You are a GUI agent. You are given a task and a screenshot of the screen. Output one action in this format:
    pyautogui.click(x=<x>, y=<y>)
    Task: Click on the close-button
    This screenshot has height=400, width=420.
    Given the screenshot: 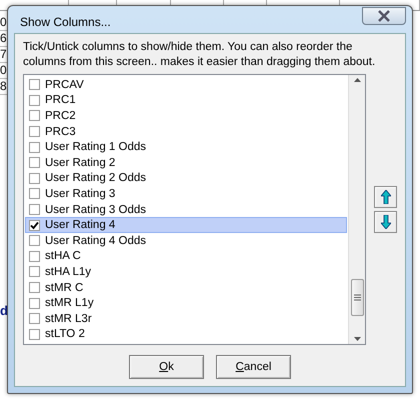 What is the action you would take?
    pyautogui.click(x=384, y=15)
    